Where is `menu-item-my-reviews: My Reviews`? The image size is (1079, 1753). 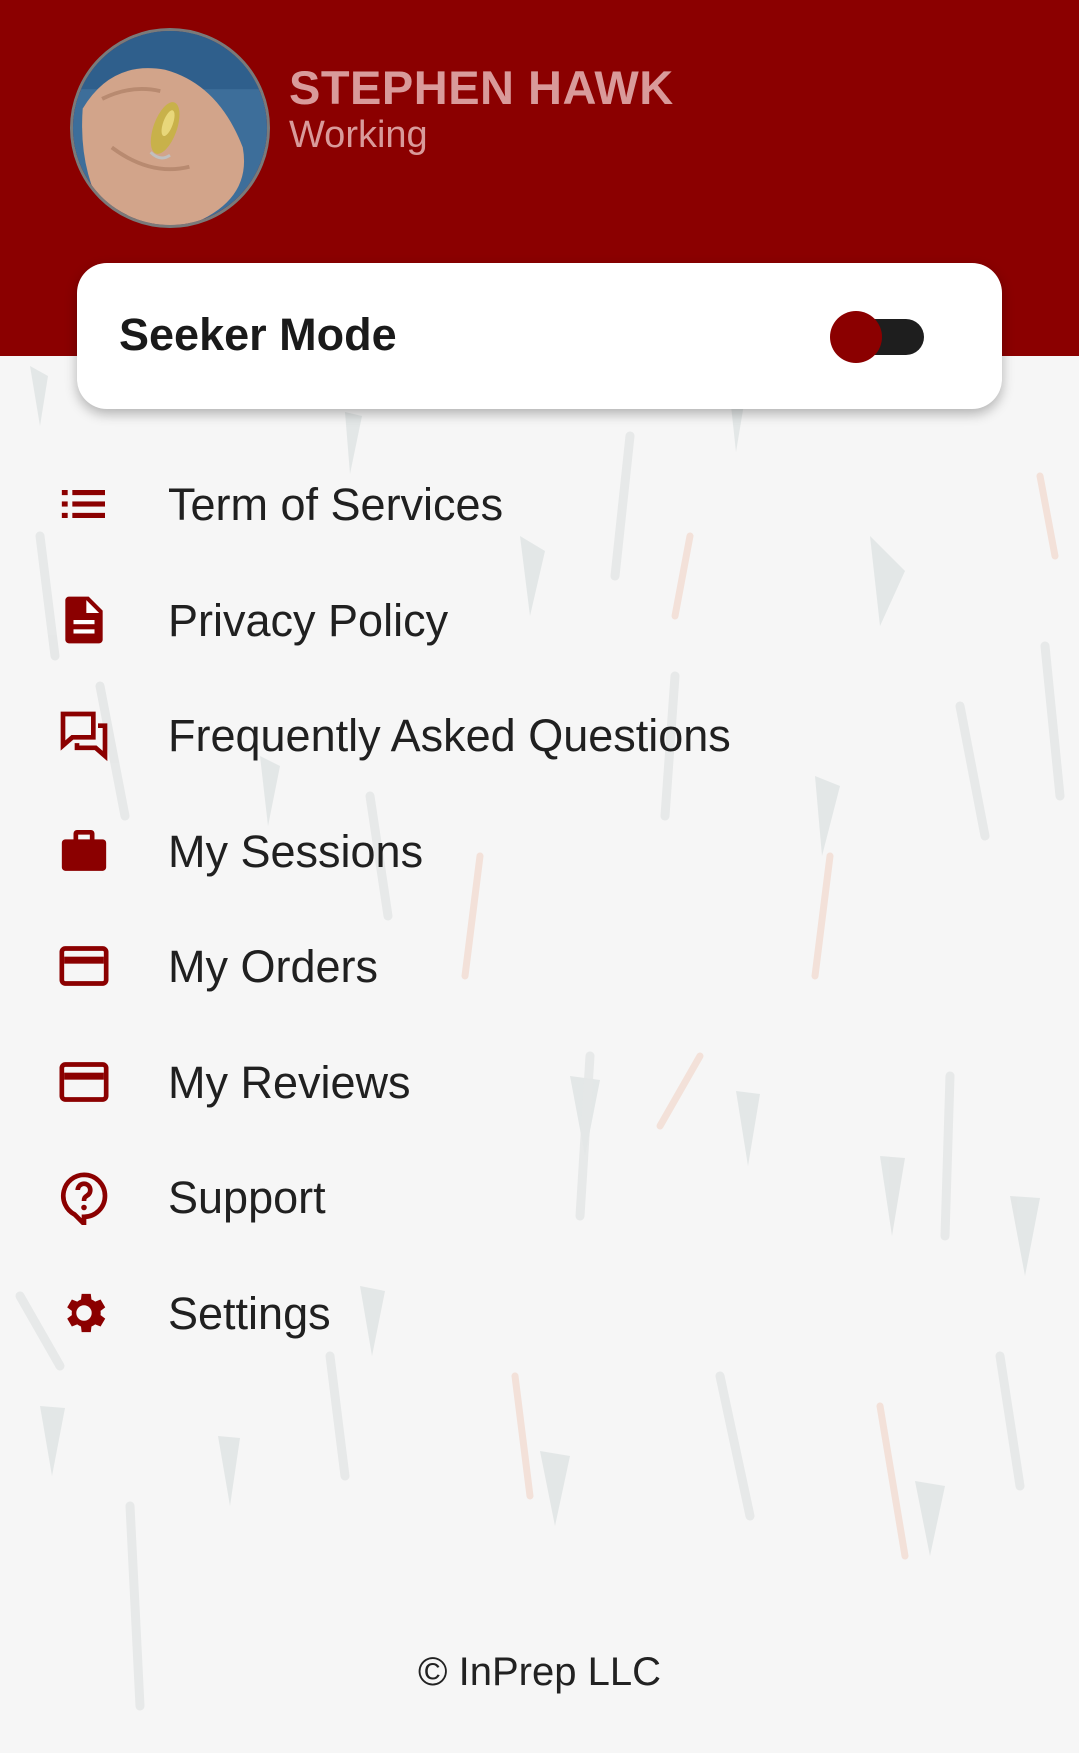 menu-item-my-reviews: My Reviews is located at coordinates (539, 1084).